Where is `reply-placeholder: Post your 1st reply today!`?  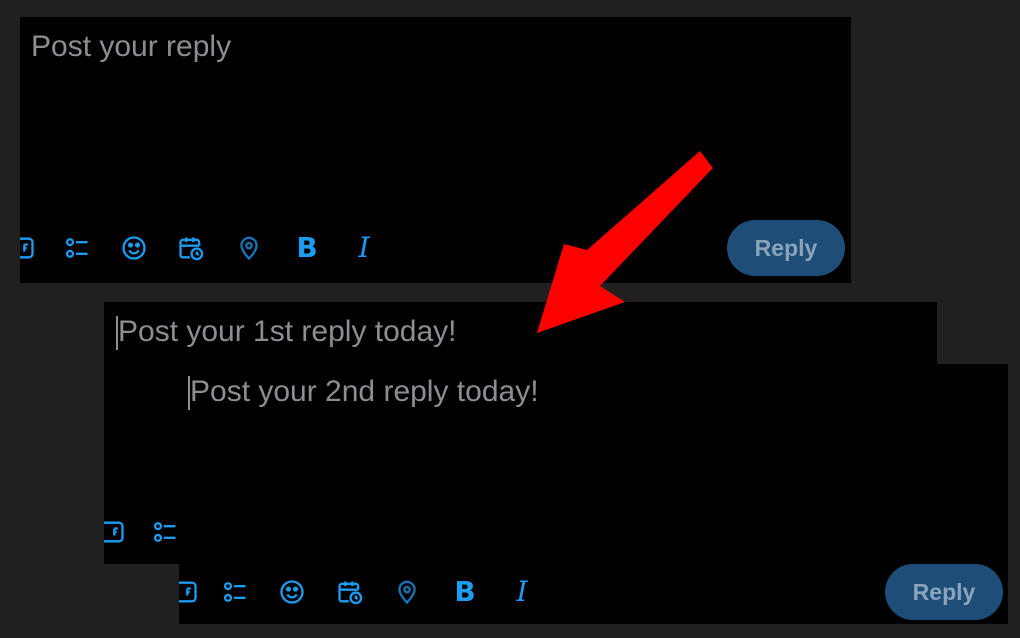
reply-placeholder: Post your 1st reply today! is located at coordinates (287, 332).